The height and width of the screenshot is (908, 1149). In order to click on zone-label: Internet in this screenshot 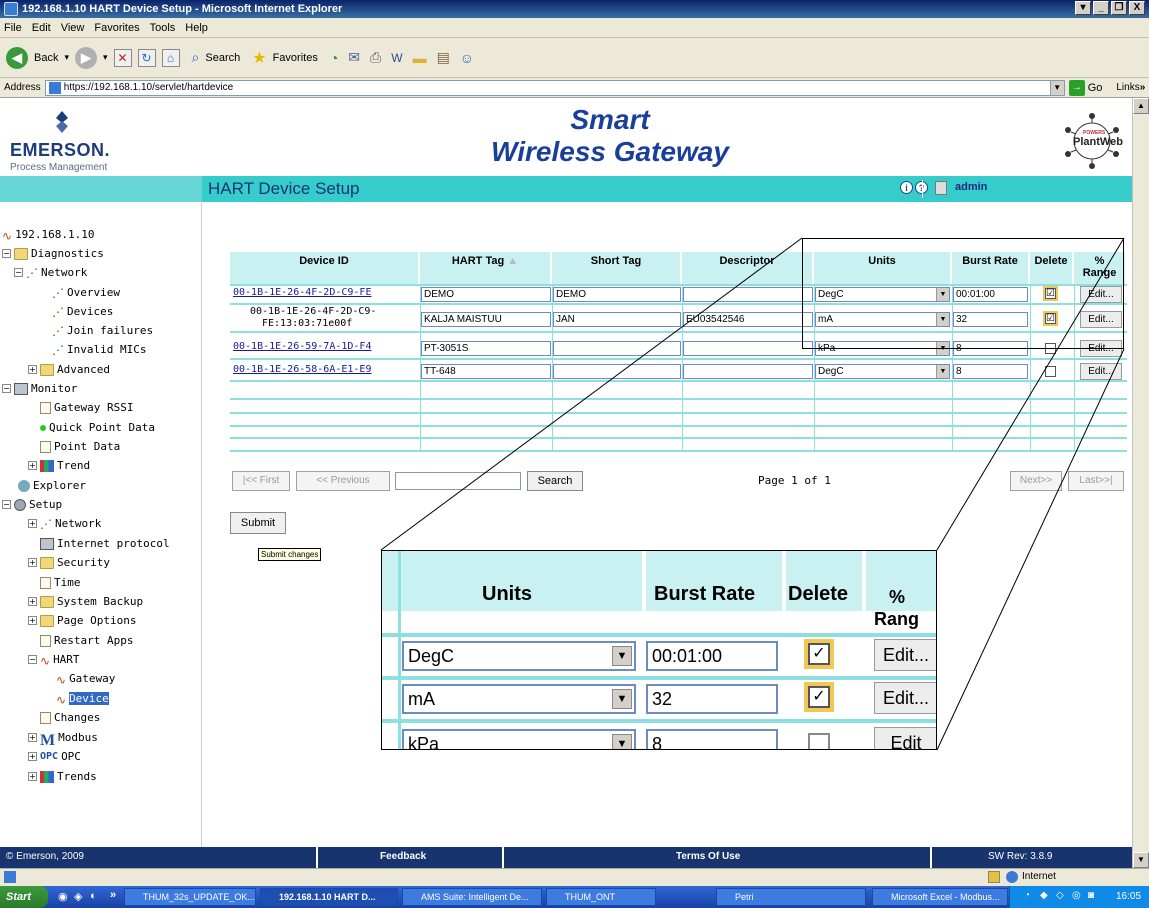, I will do `click(1039, 876)`.